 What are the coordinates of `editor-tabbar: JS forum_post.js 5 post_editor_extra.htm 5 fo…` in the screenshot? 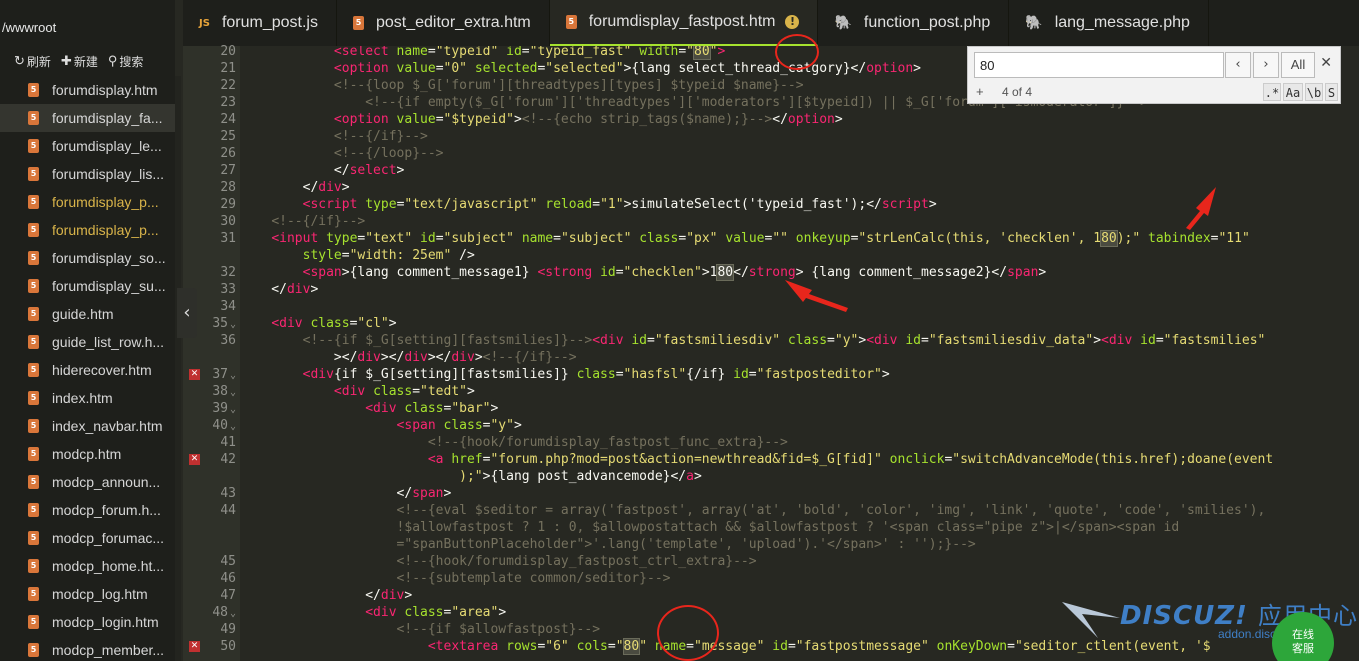 It's located at (771, 23).